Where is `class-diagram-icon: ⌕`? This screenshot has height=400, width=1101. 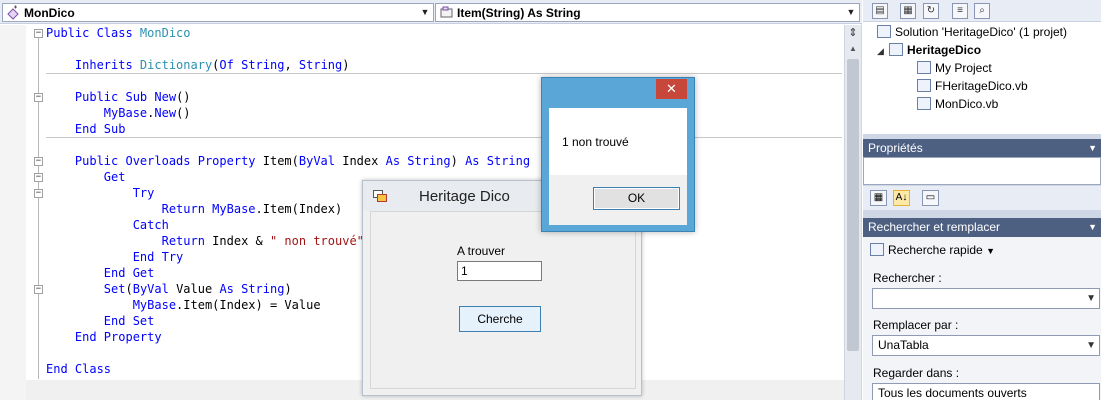 class-diagram-icon: ⌕ is located at coordinates (982, 11).